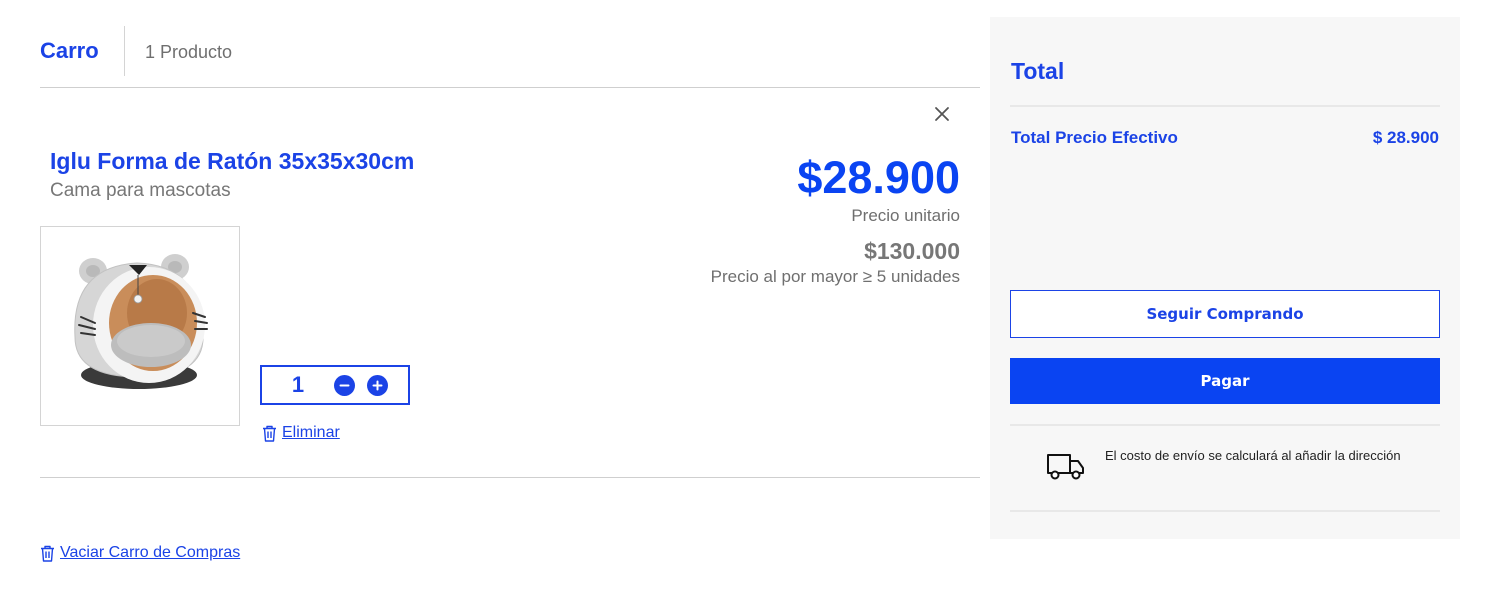 The height and width of the screenshot is (601, 1506). I want to click on total-value: $ 28.900, so click(1405, 137).